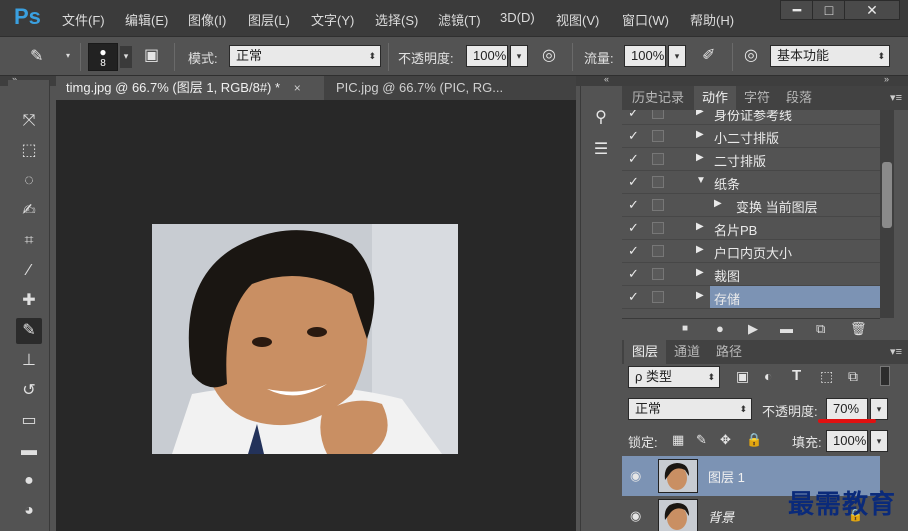 The image size is (908, 531). Describe the element at coordinates (601, 118) in the screenshot. I see `history-panel-icon: ⚲` at that location.